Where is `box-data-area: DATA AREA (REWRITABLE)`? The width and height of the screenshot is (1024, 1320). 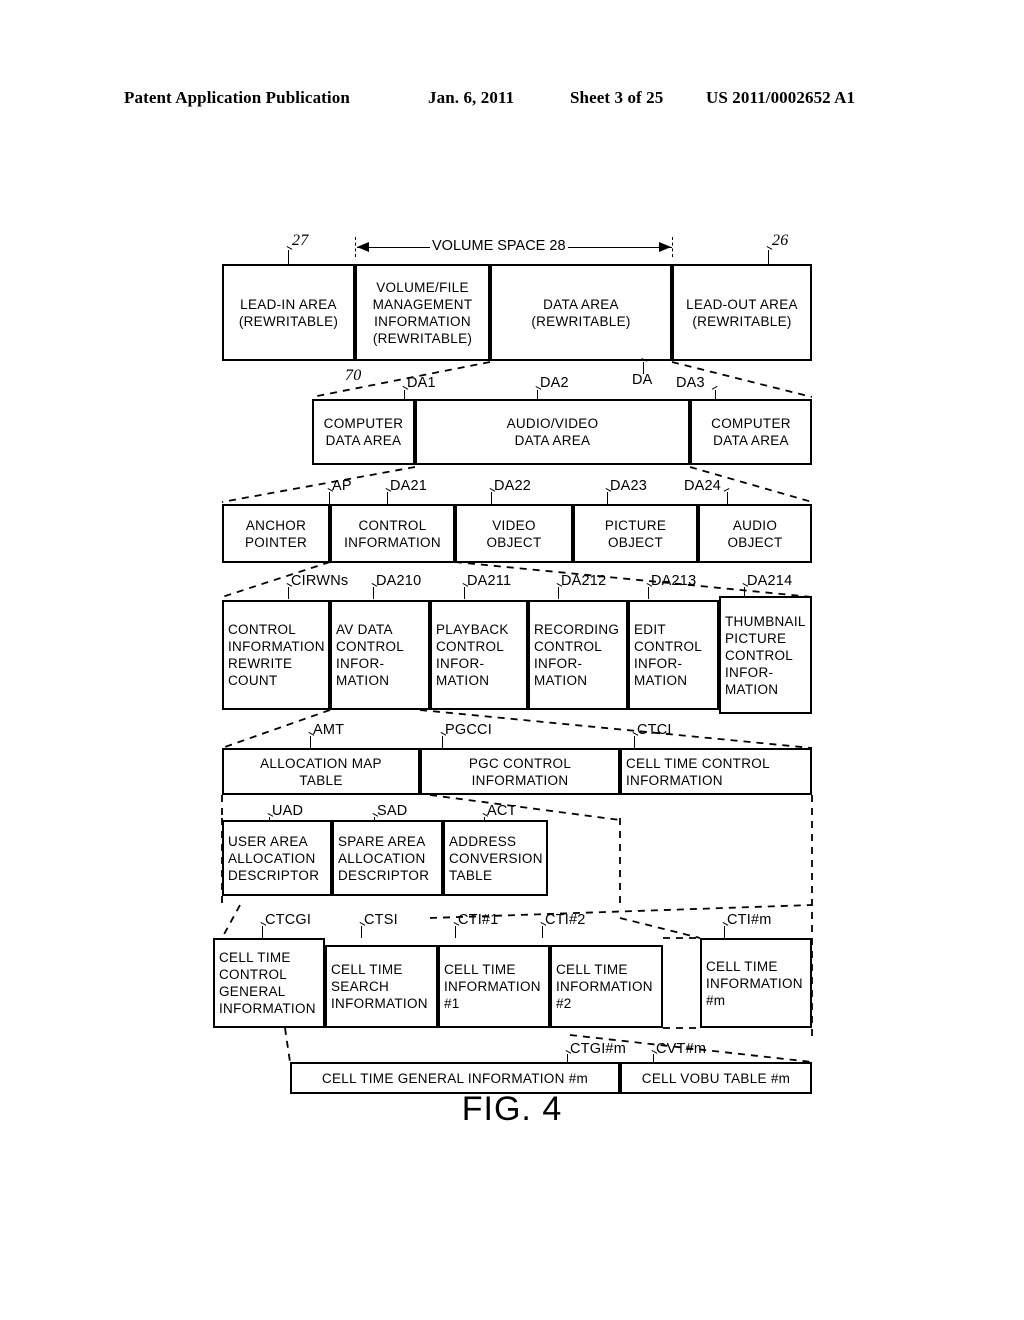 box-data-area: DATA AREA (REWRITABLE) is located at coordinates (581, 312).